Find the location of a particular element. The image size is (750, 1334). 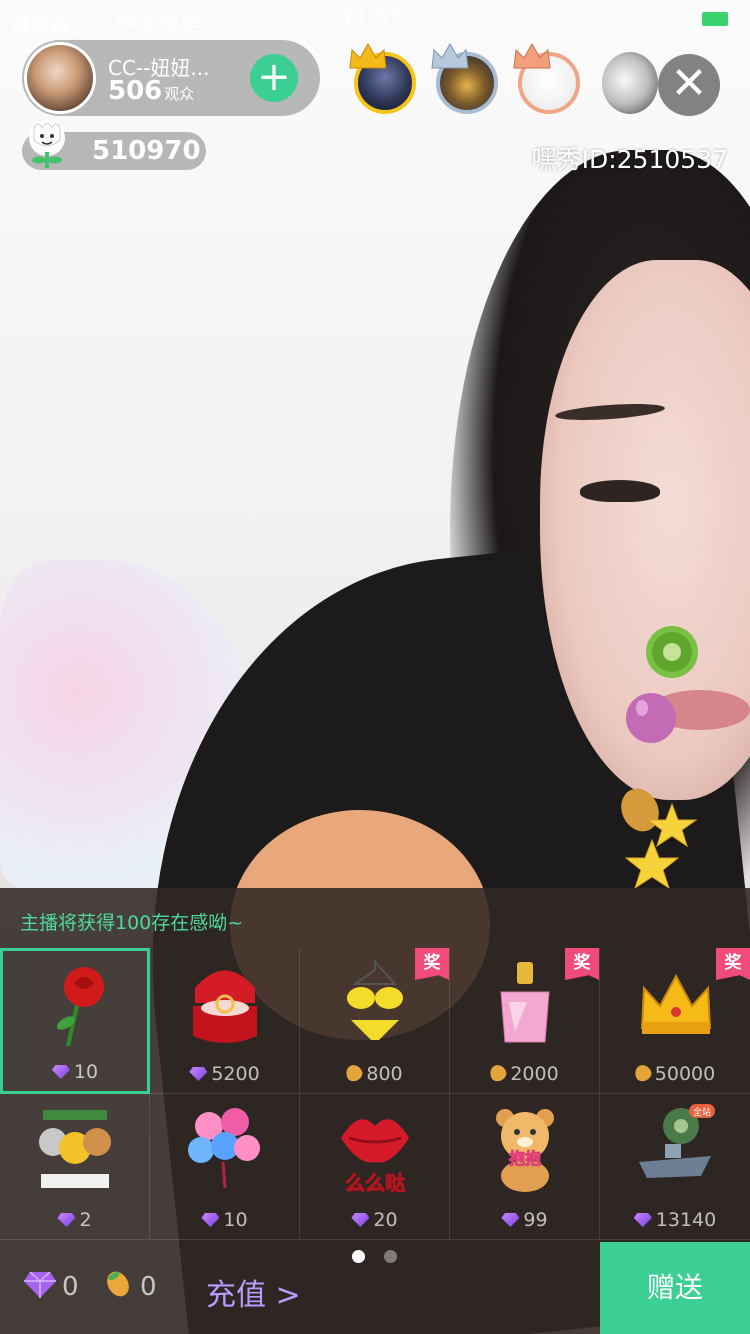

gift-heart-balloons: 10 is located at coordinates (225, 1167).